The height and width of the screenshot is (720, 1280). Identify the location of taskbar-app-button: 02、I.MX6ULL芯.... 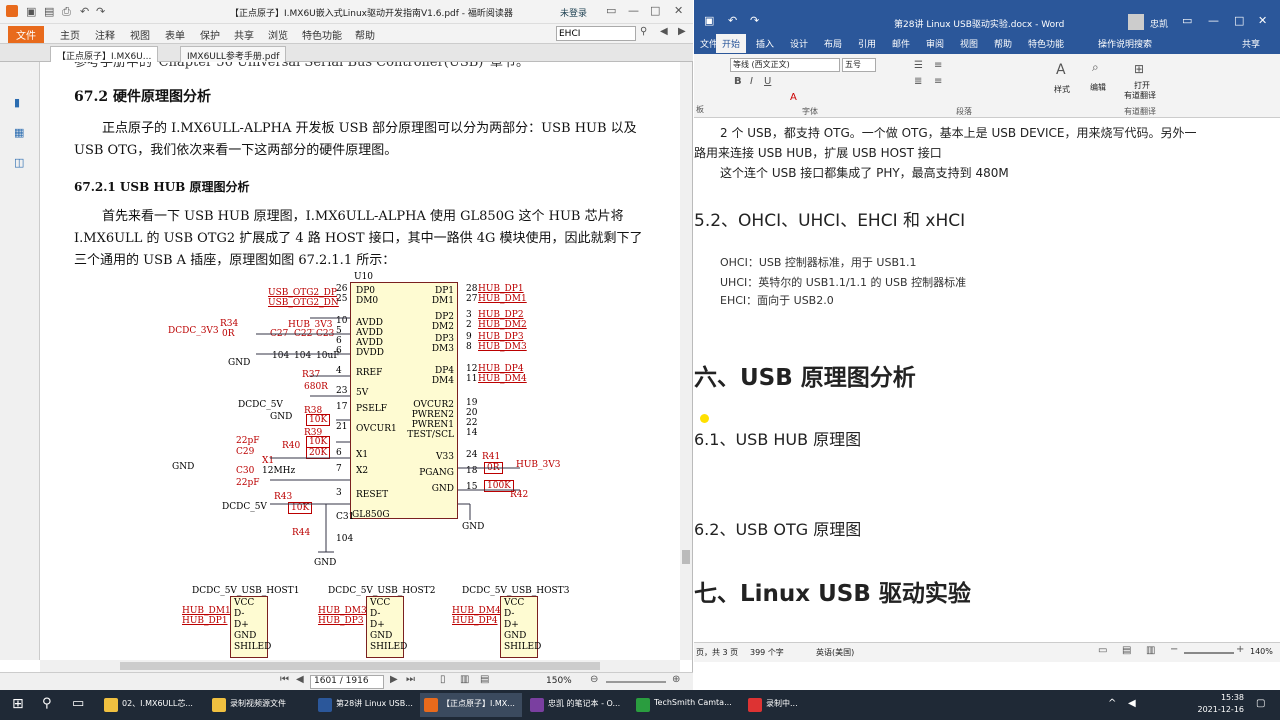
(152, 705).